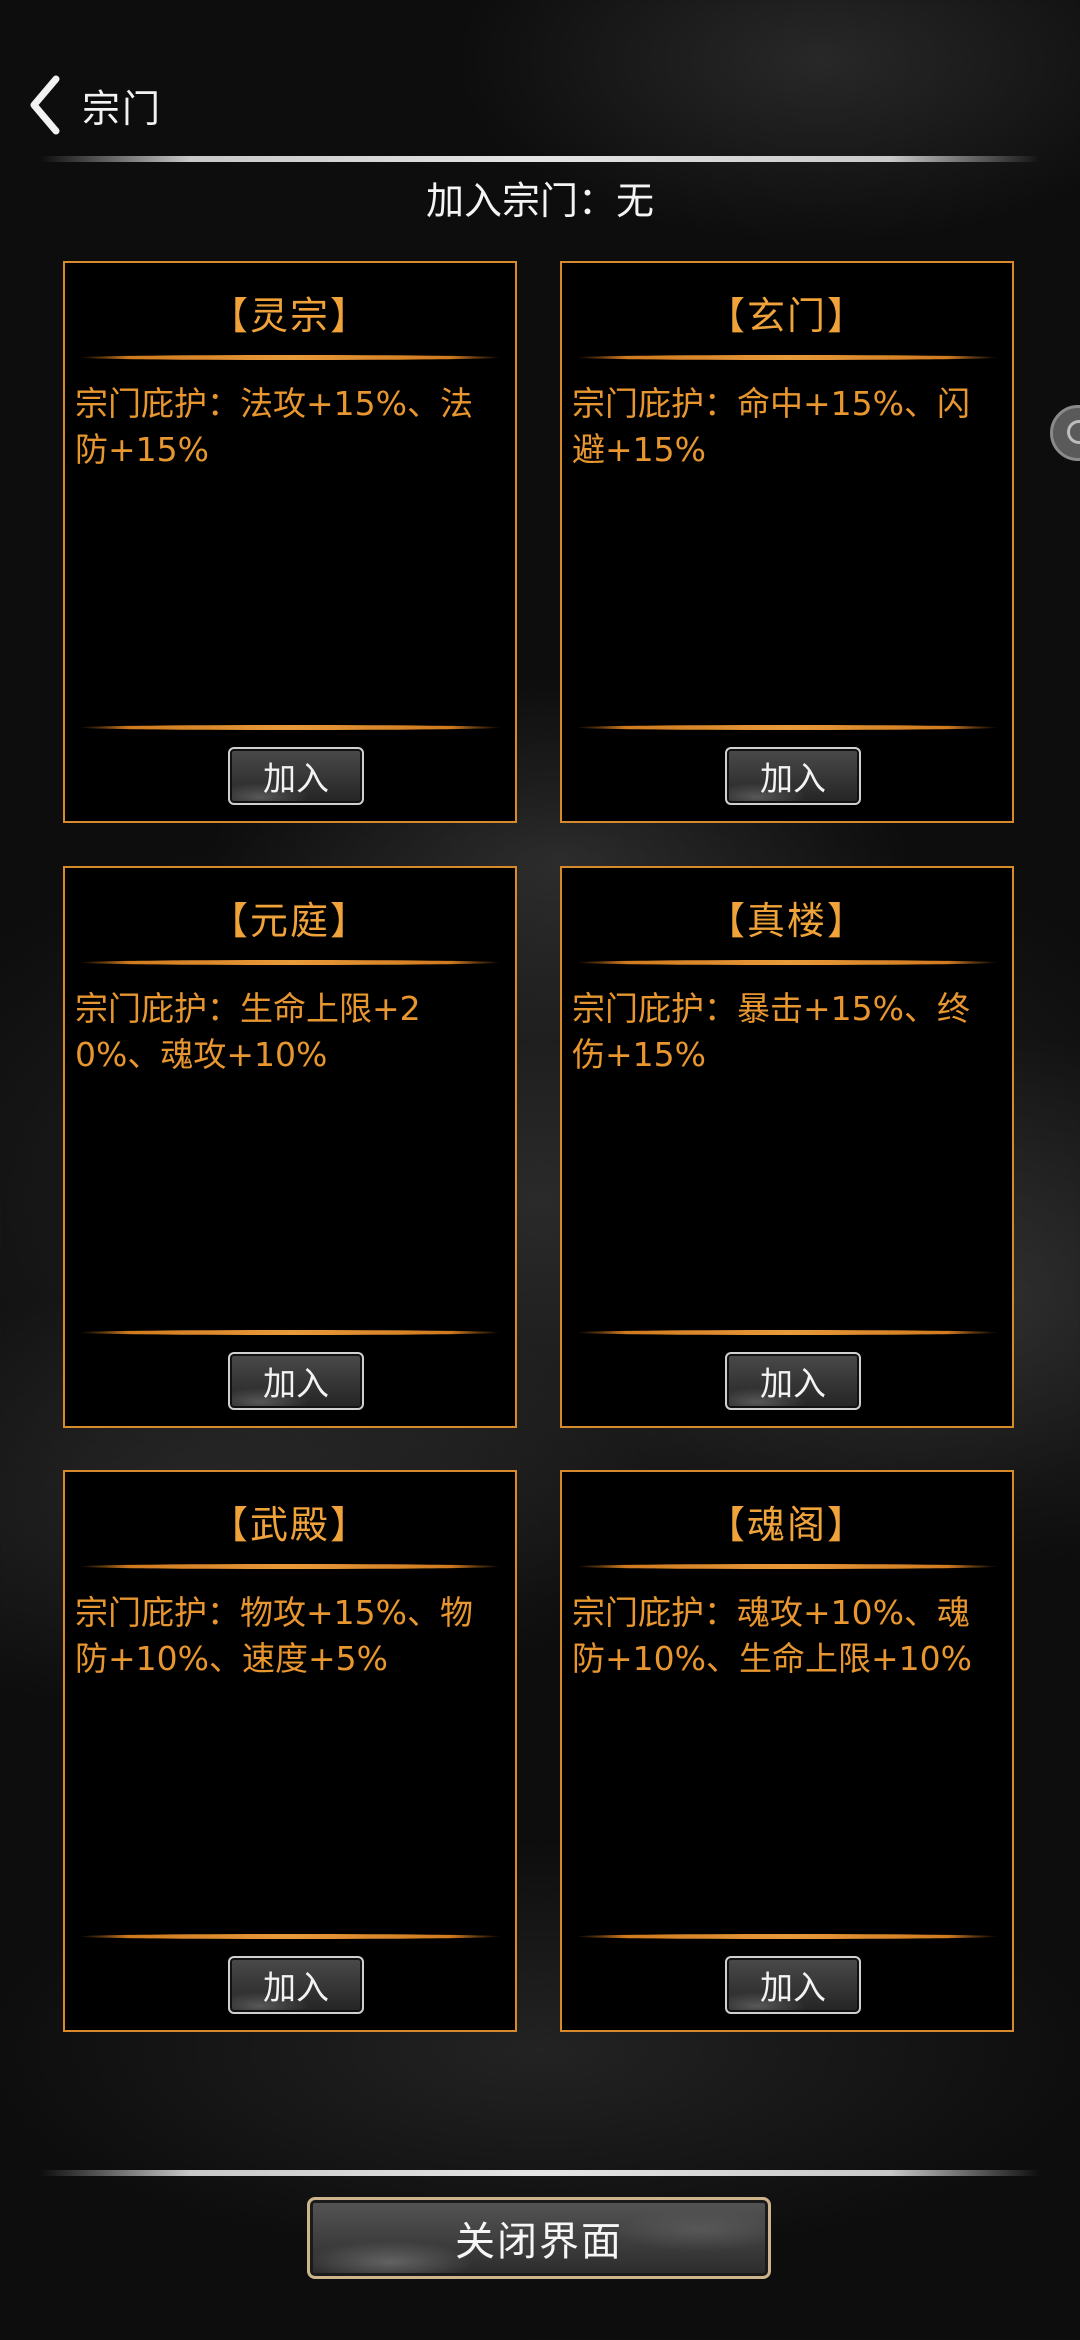 Image resolution: width=1080 pixels, height=2340 pixels. Describe the element at coordinates (786, 921) in the screenshot. I see `sect-name: 【真楼】` at that location.